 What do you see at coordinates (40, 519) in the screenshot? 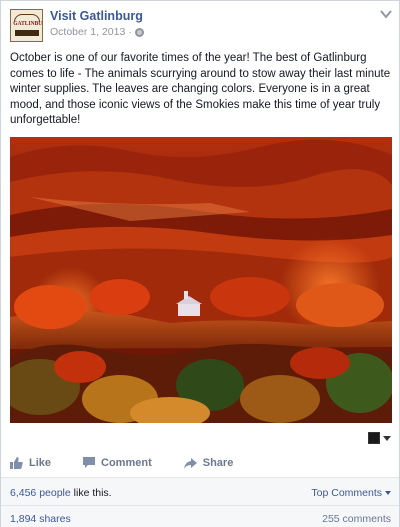
I see `shares-count-link: 1,894 shares` at bounding box center [40, 519].